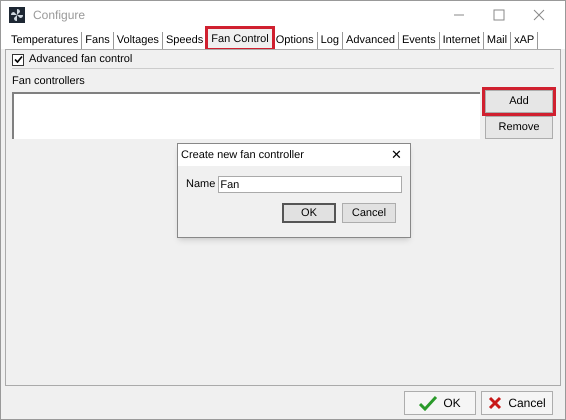 This screenshot has width=566, height=420. What do you see at coordinates (246, 115) in the screenshot?
I see `list-box` at bounding box center [246, 115].